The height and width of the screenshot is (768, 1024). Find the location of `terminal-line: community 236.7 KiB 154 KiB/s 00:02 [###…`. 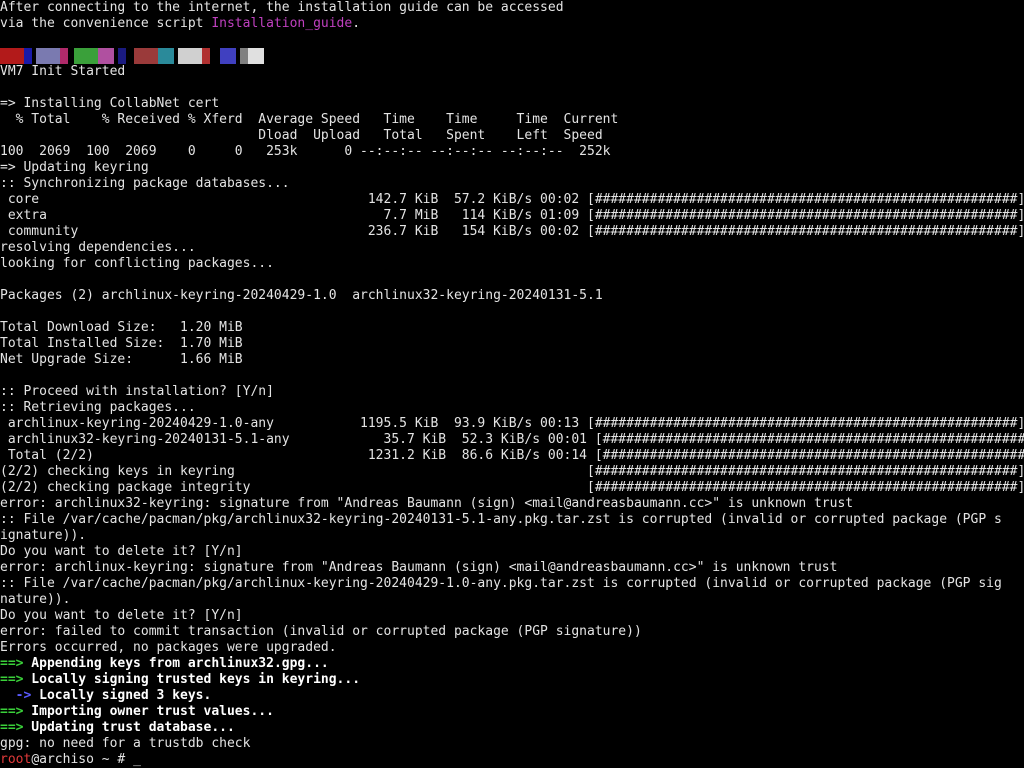

terminal-line: community 236.7 KiB 154 KiB/s 00:02 [###… is located at coordinates (512, 231).